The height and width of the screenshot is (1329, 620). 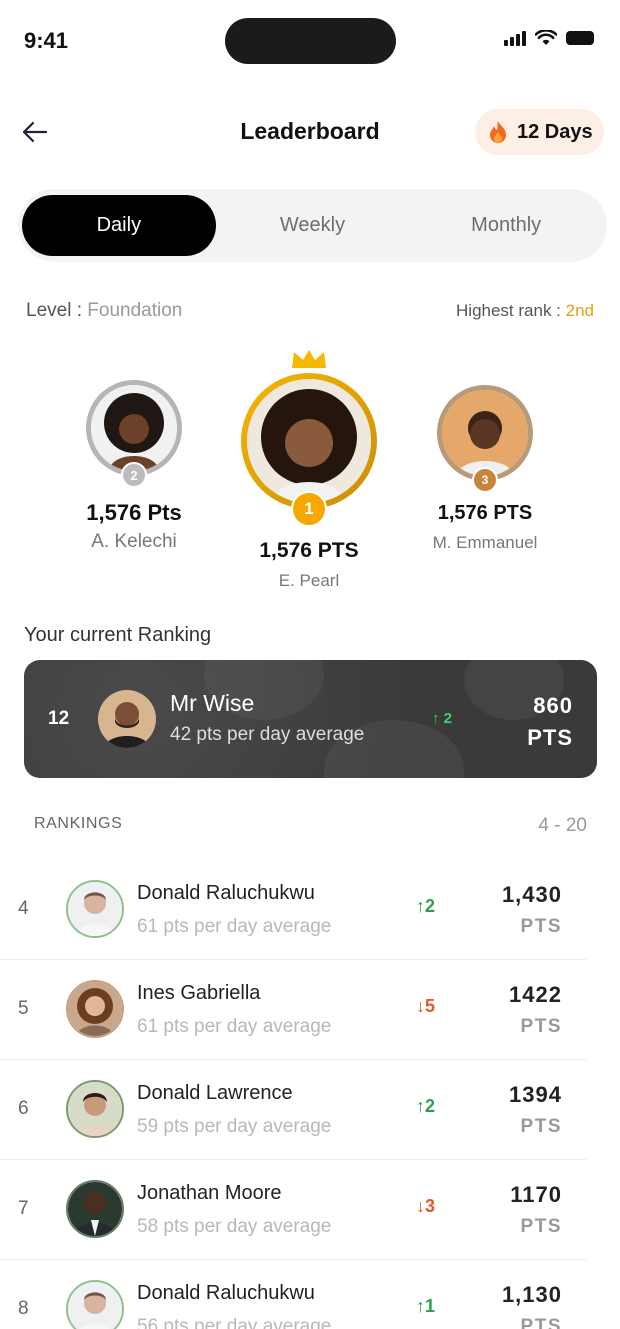 I want to click on avatar-ring: 2, so click(x=134, y=434).